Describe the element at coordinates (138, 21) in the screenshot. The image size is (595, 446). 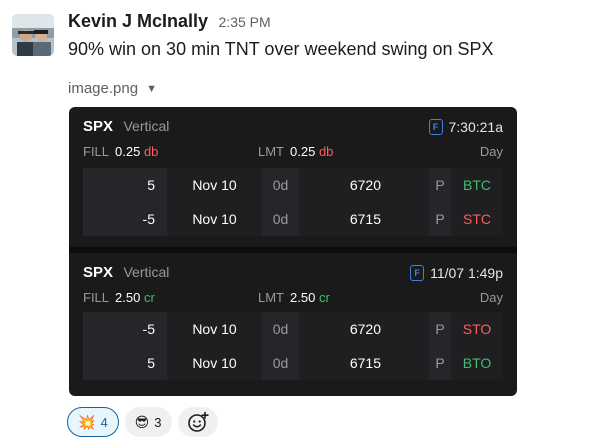
I see `author-name: Kevin J McInally` at that location.